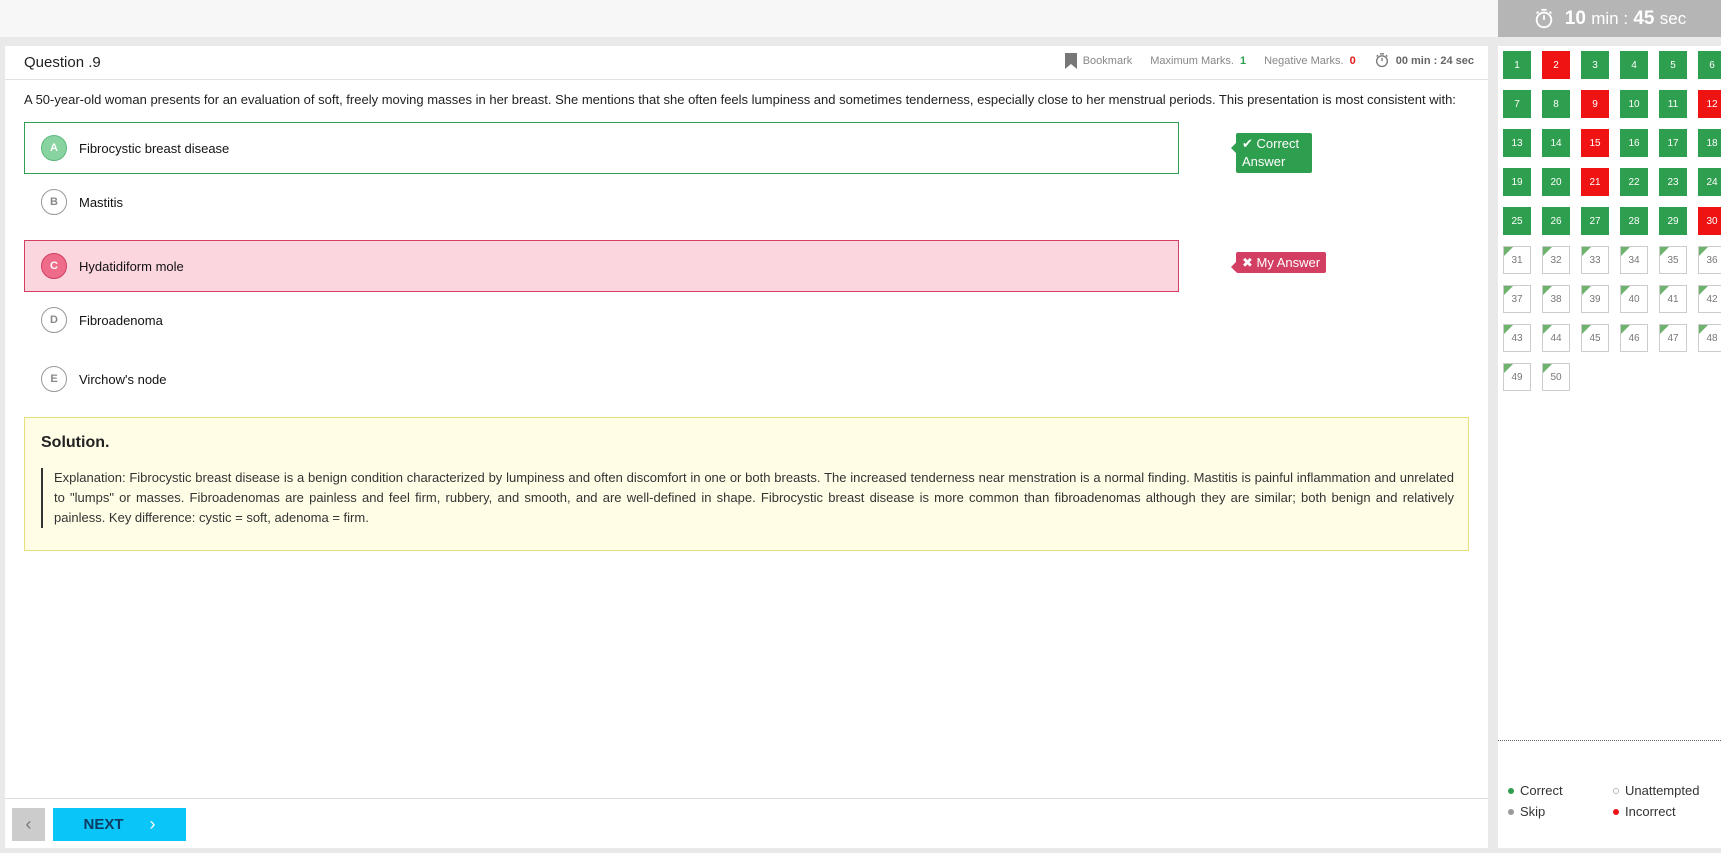 The height and width of the screenshot is (853, 1721). What do you see at coordinates (1556, 299) in the screenshot?
I see `palette-question-38: 38` at bounding box center [1556, 299].